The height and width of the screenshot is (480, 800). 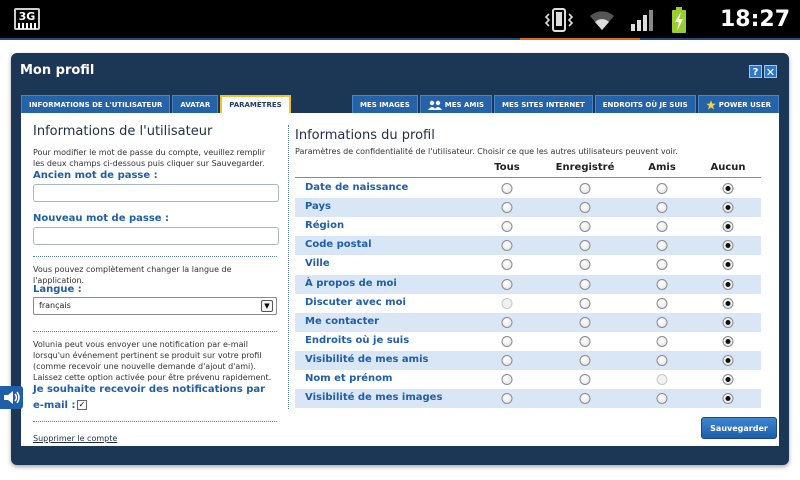 I want to click on status-divider, so click(x=260, y=39).